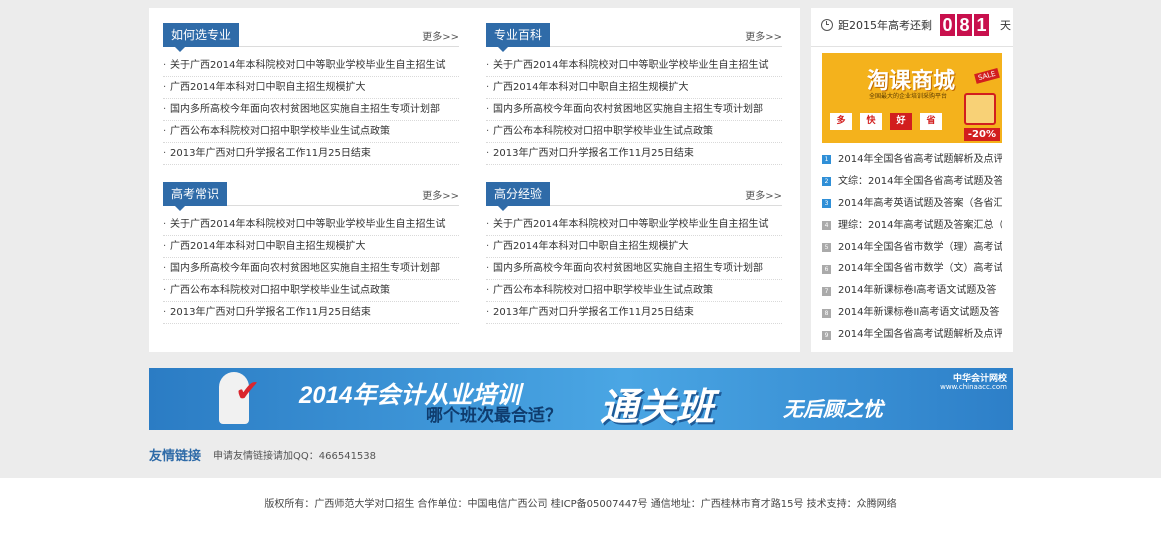 This screenshot has height=540, width=1161. I want to click on rank-number: 4, so click(826, 226).